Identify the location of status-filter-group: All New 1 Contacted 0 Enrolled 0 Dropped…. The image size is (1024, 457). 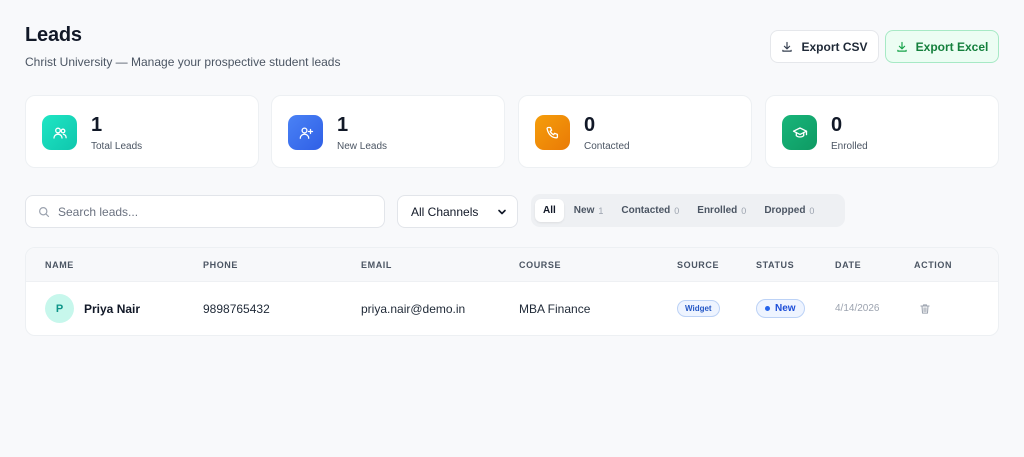
(688, 210).